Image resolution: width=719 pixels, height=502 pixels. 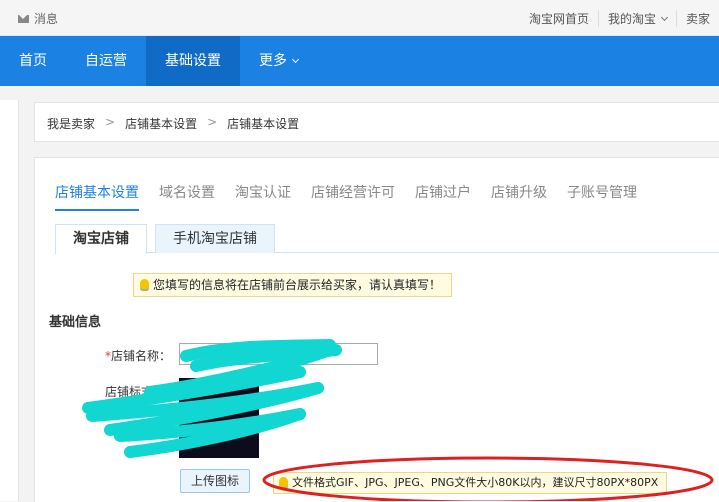 I want to click on nav-more-label: 更多, so click(x=273, y=61).